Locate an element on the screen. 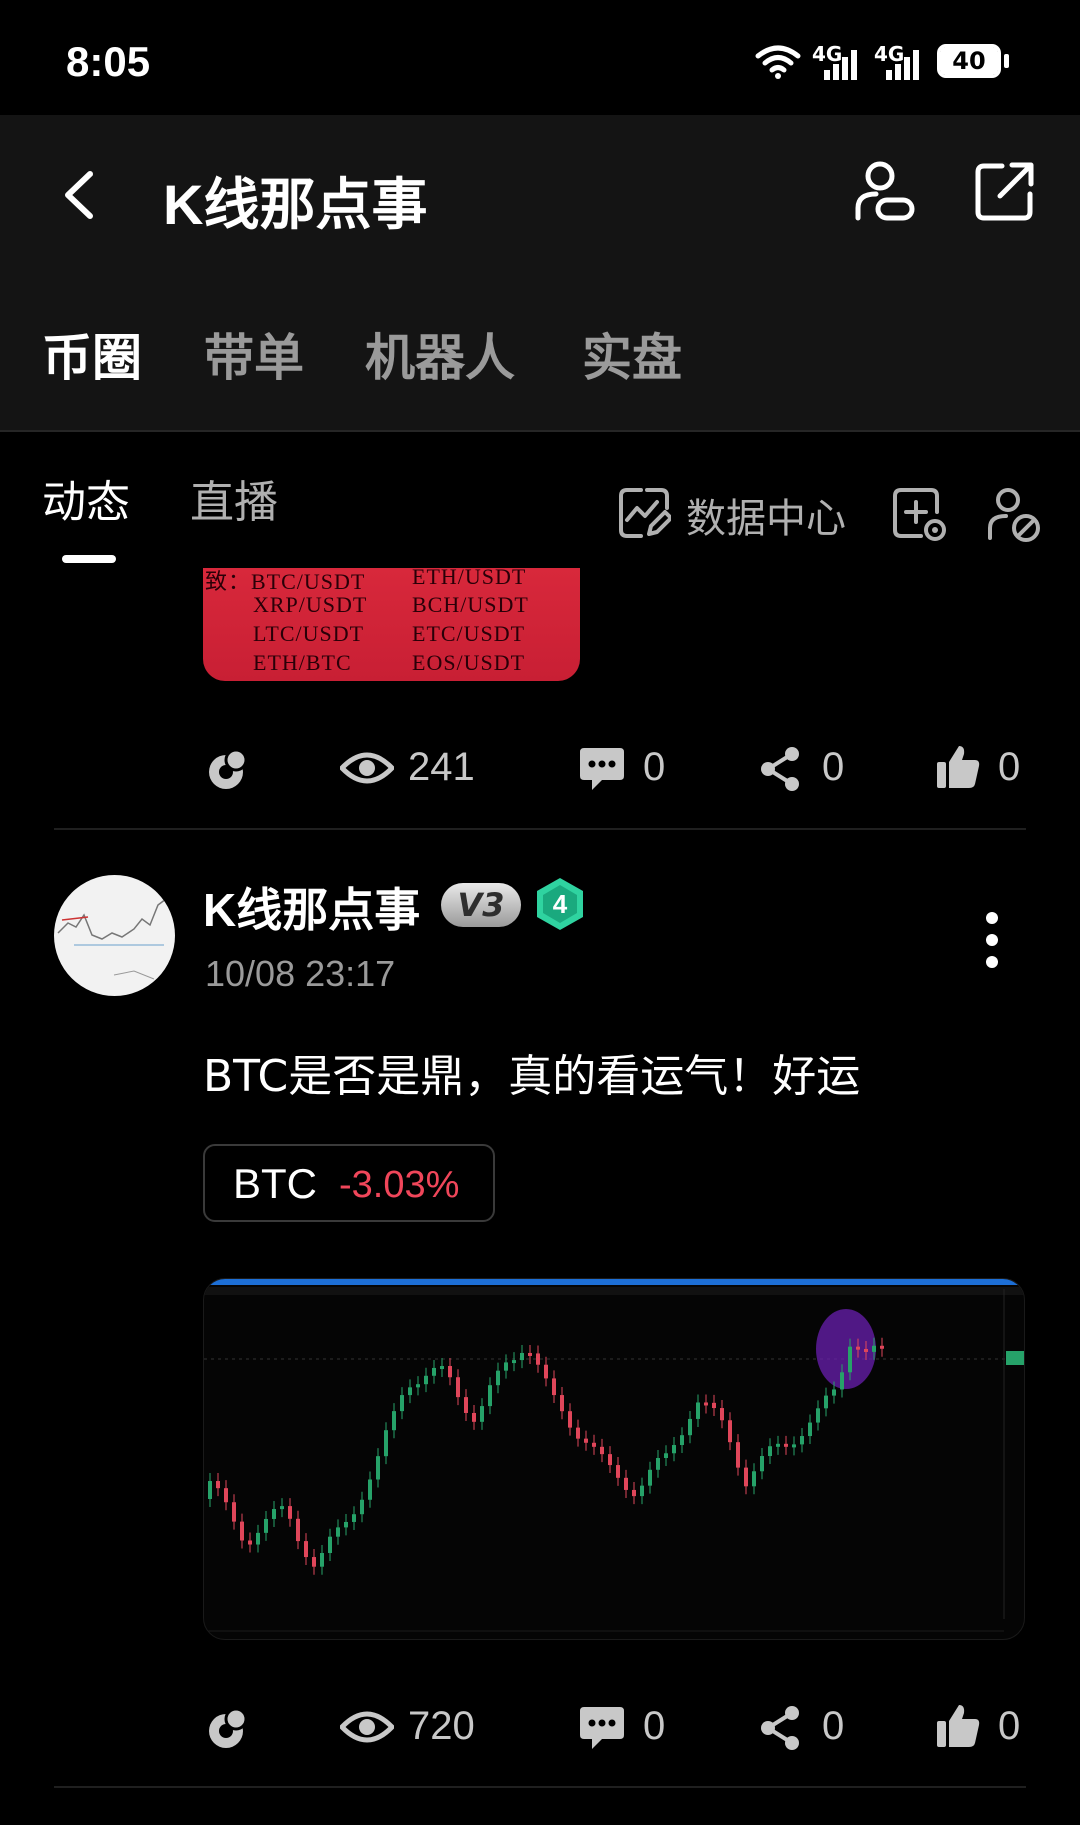 This screenshot has height=1825, width=1080. tab-live-trading: 实盘 is located at coordinates (632, 354).